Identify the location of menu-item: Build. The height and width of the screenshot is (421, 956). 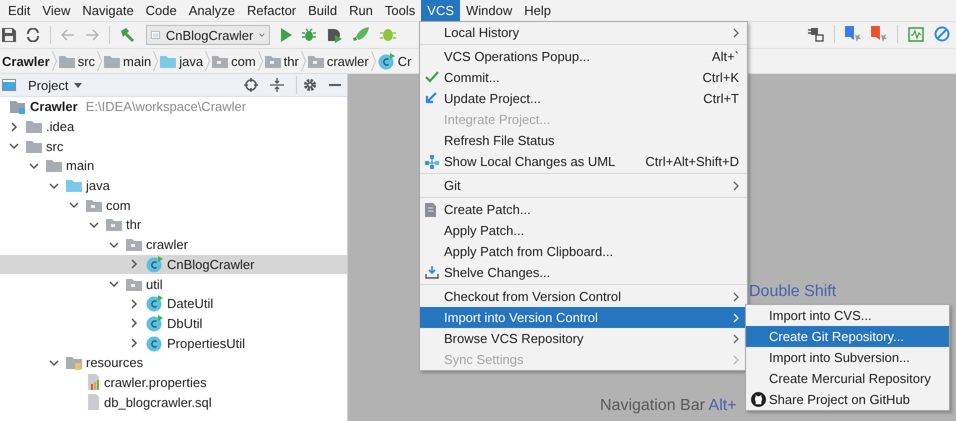
(323, 10).